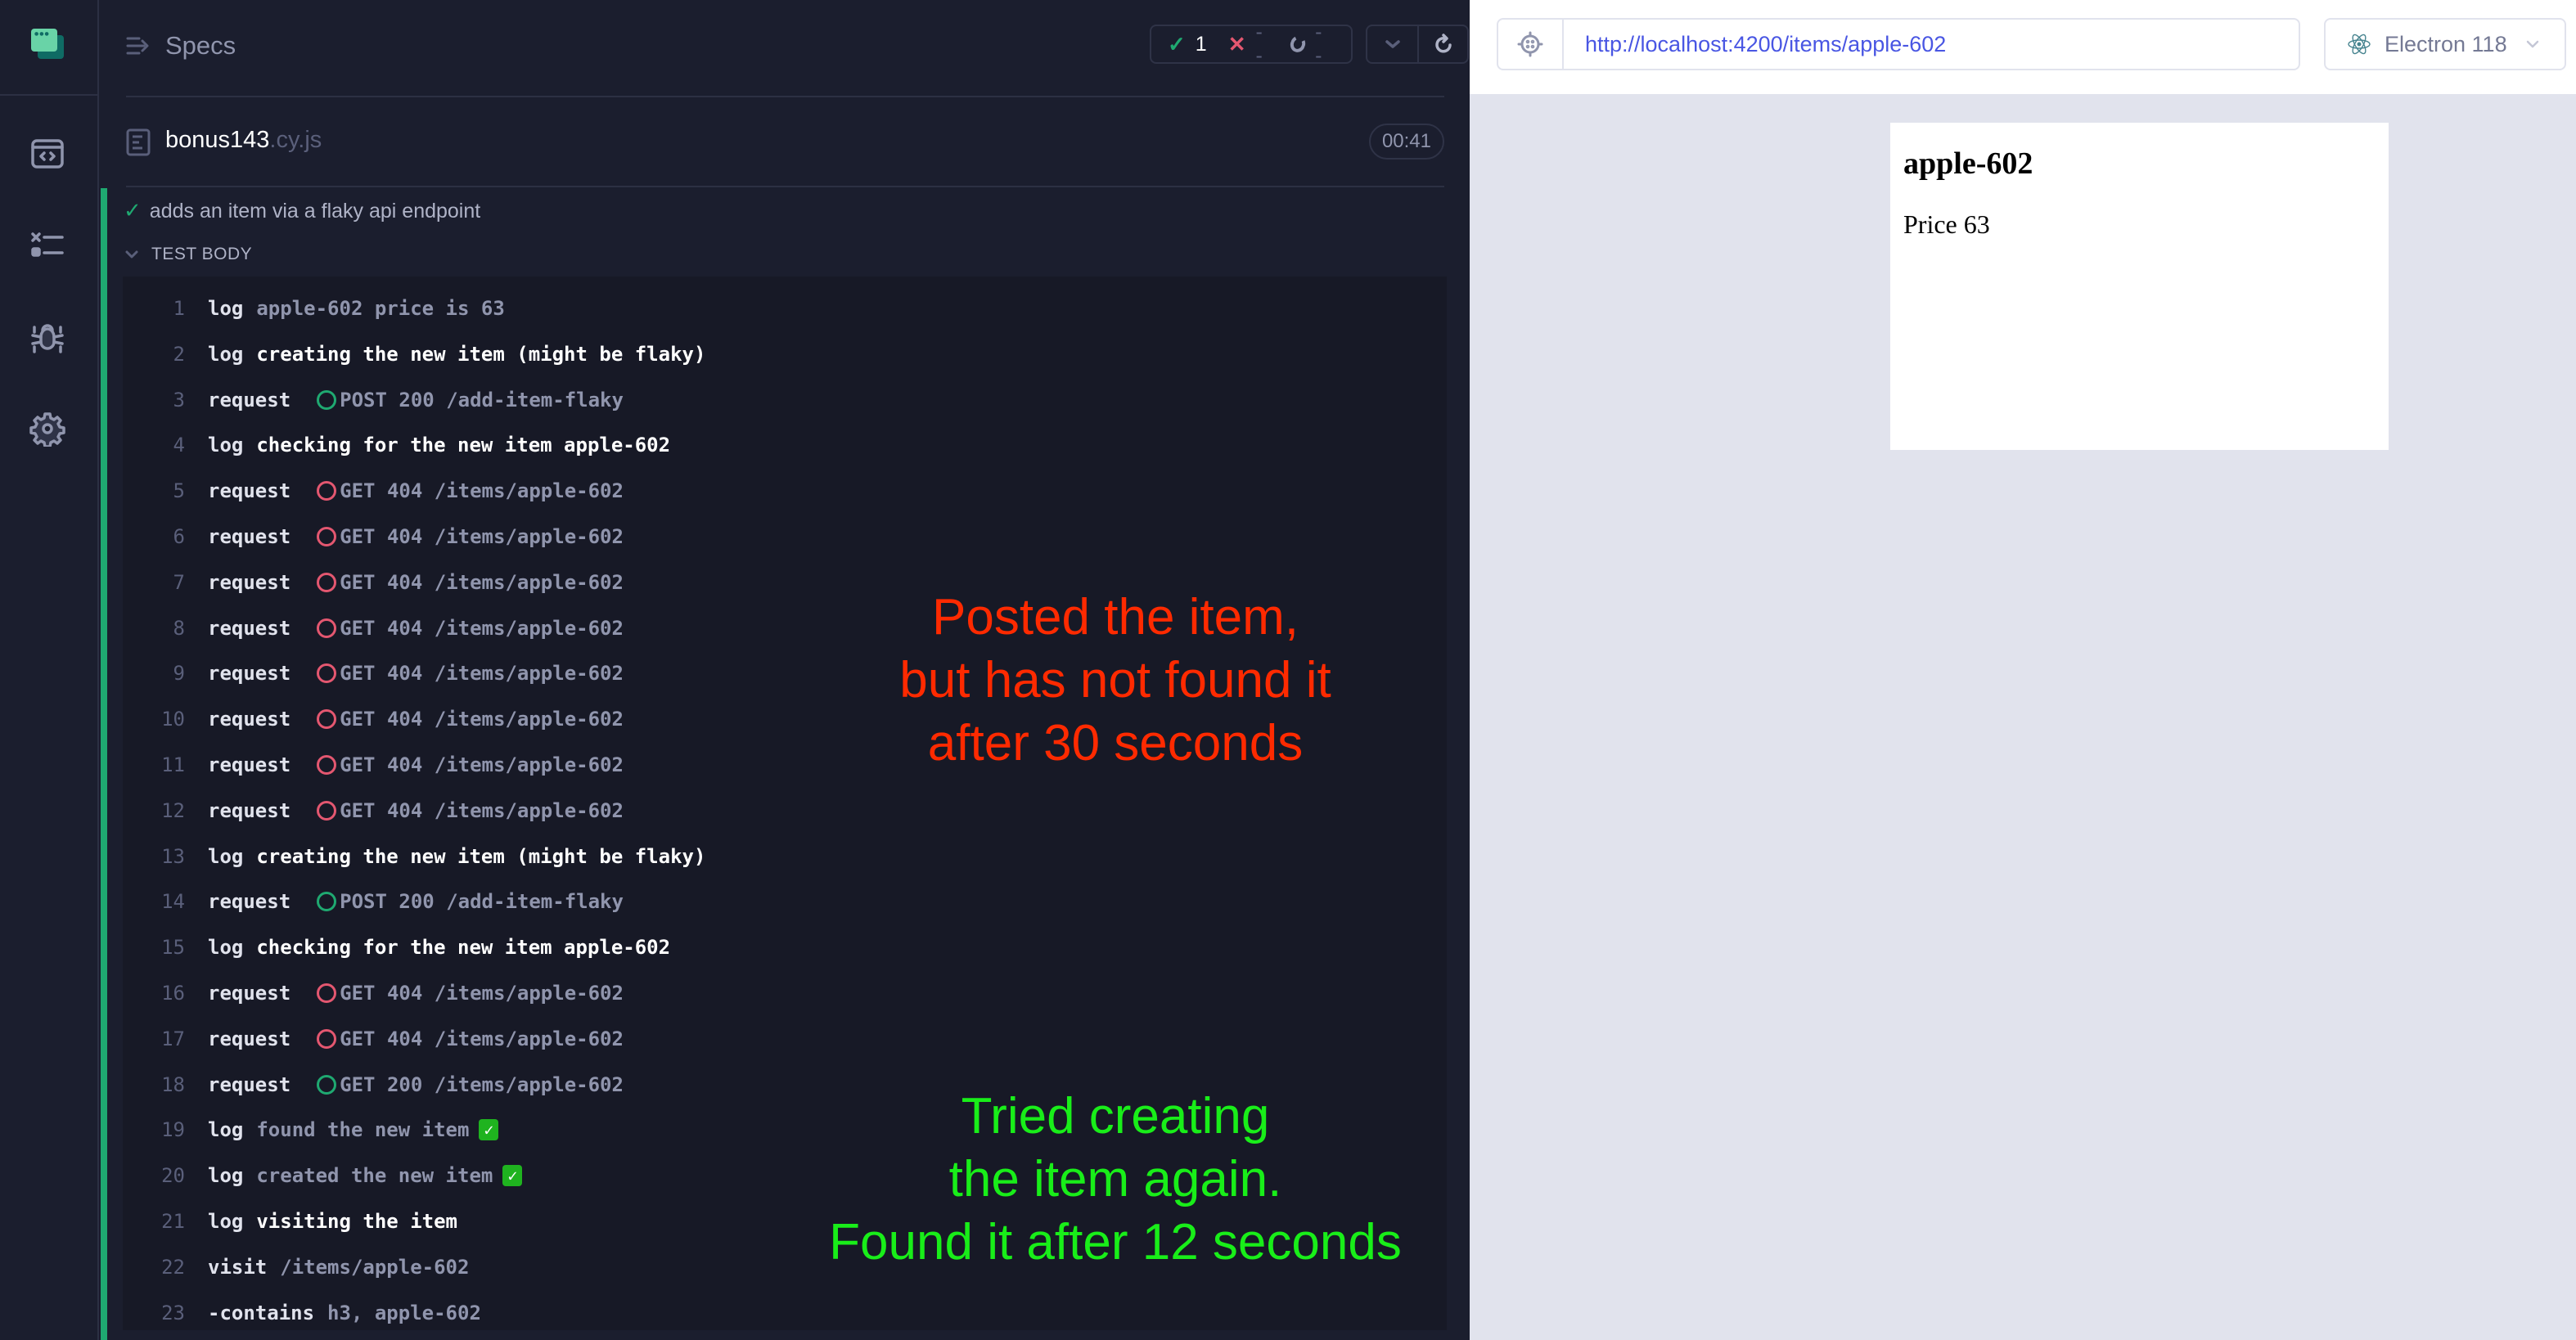  Describe the element at coordinates (173, 1312) in the screenshot. I see `command-number: 23` at that location.